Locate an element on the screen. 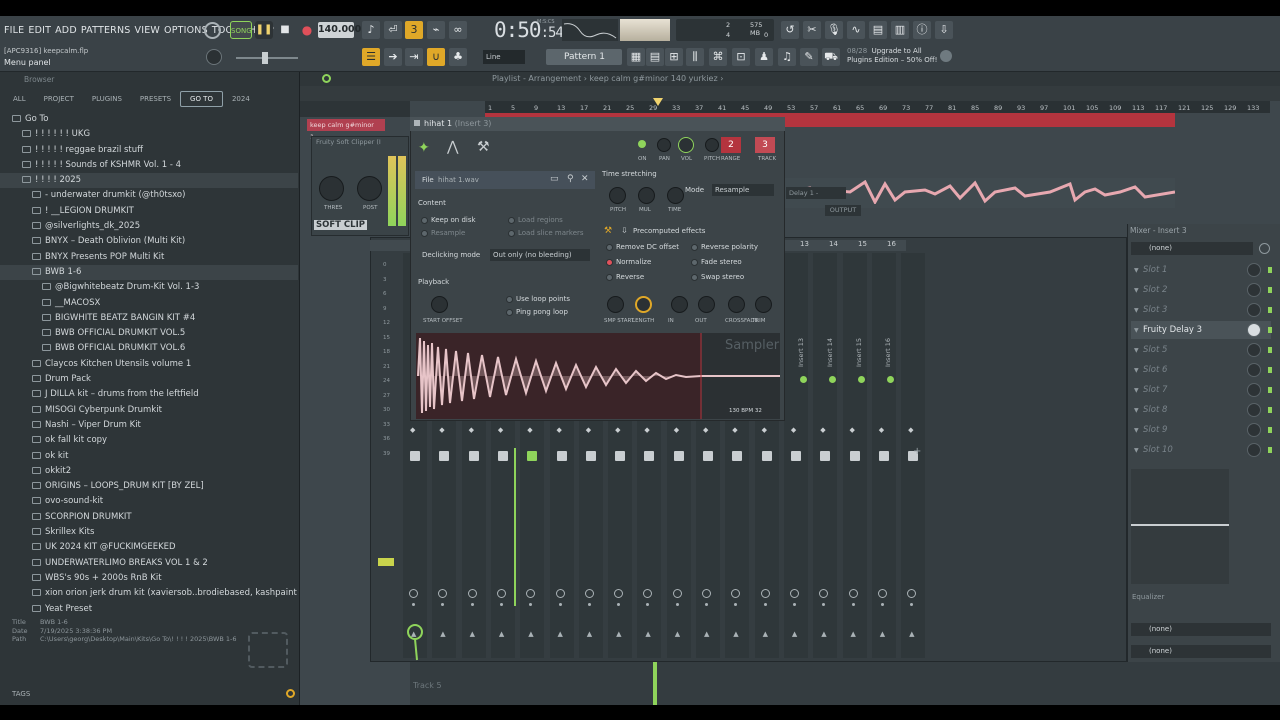 Image resolution: width=1280 pixels, height=720 pixels. fx-option-fade-stereo: Fade stereo is located at coordinates (716, 262).